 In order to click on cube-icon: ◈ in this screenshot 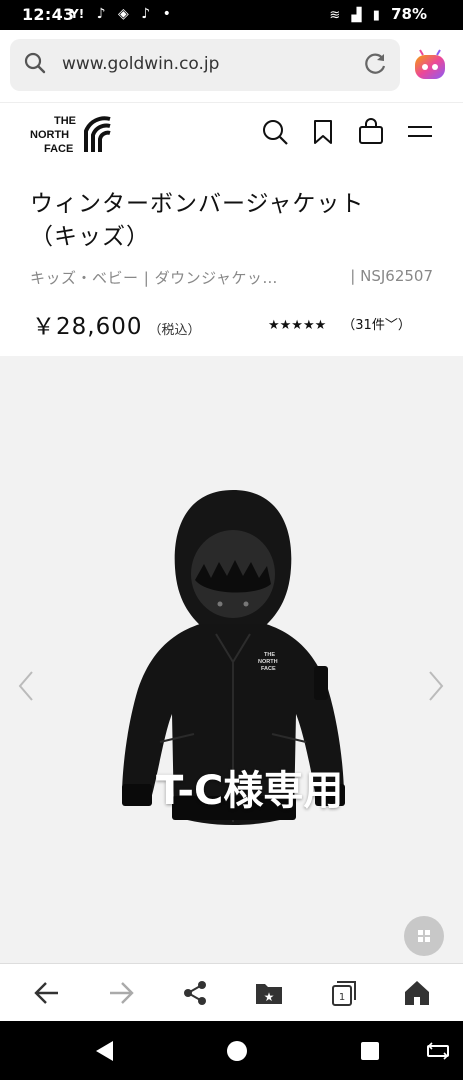, I will do `click(123, 14)`.